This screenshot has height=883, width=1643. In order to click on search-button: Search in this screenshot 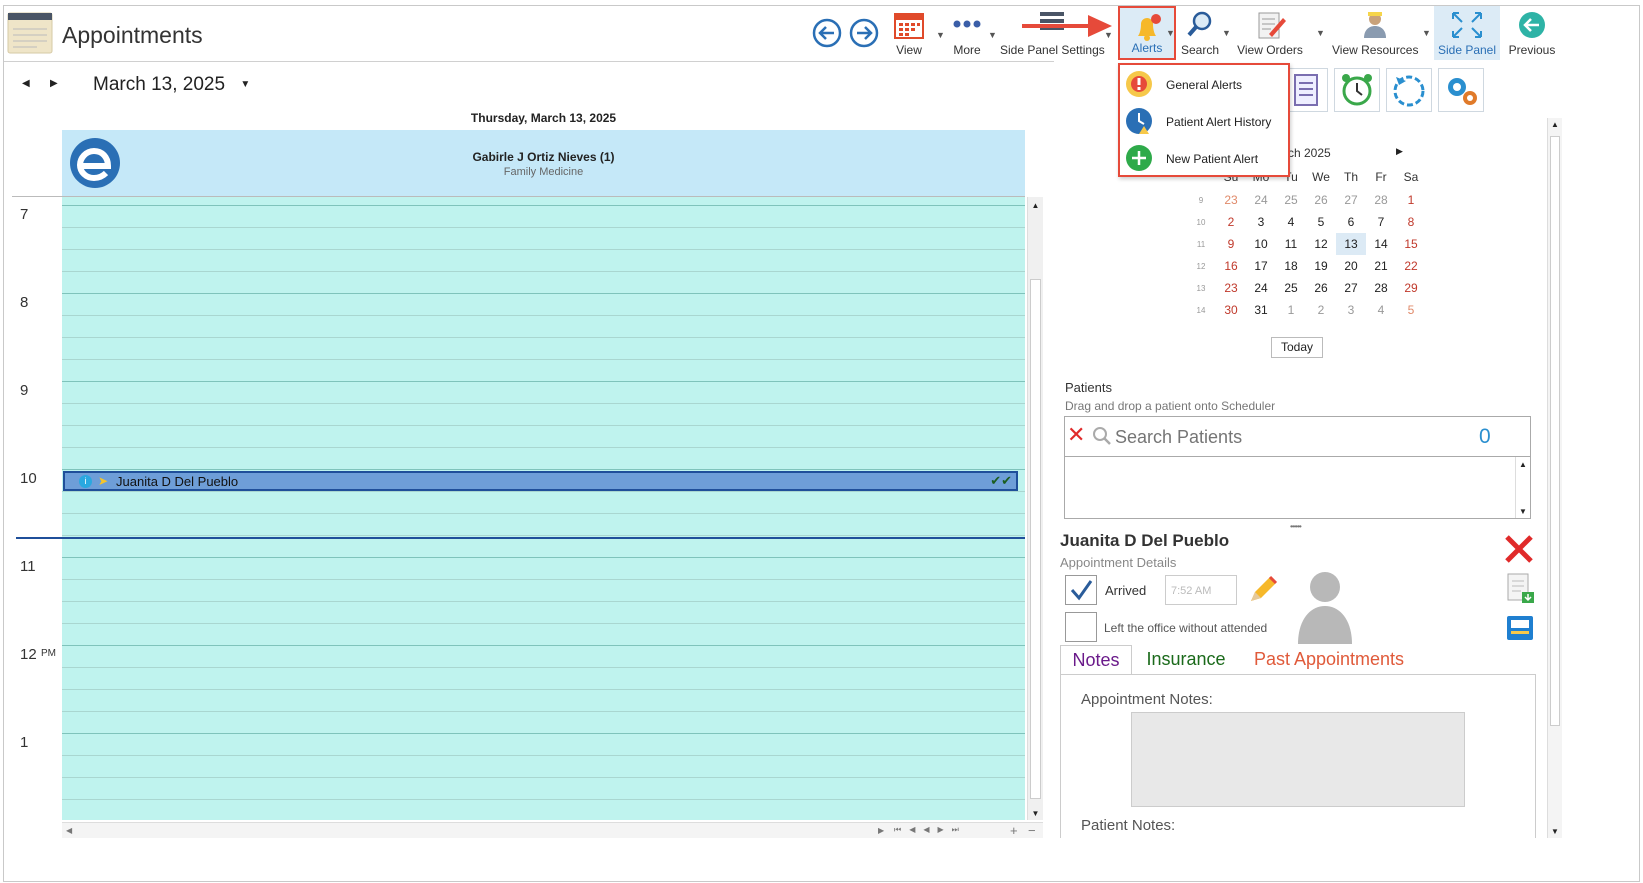, I will do `click(1200, 33)`.